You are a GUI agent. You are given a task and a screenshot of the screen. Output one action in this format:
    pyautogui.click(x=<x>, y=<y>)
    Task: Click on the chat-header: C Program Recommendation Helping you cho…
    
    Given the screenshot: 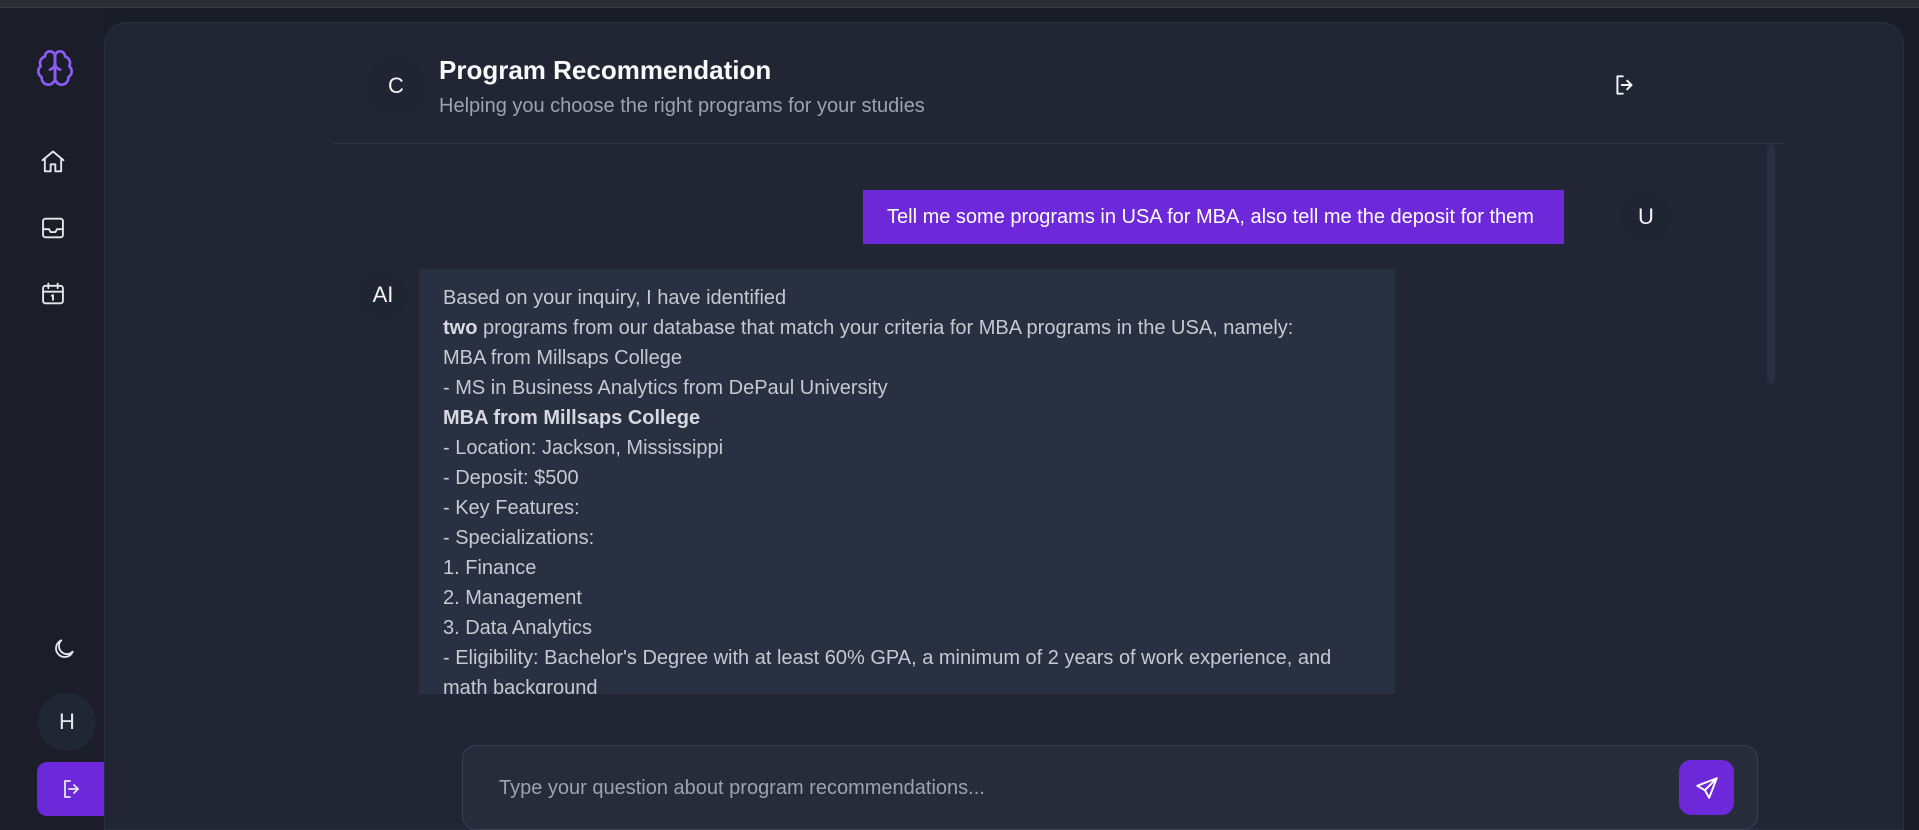 What is the action you would take?
    pyautogui.click(x=1077, y=99)
    